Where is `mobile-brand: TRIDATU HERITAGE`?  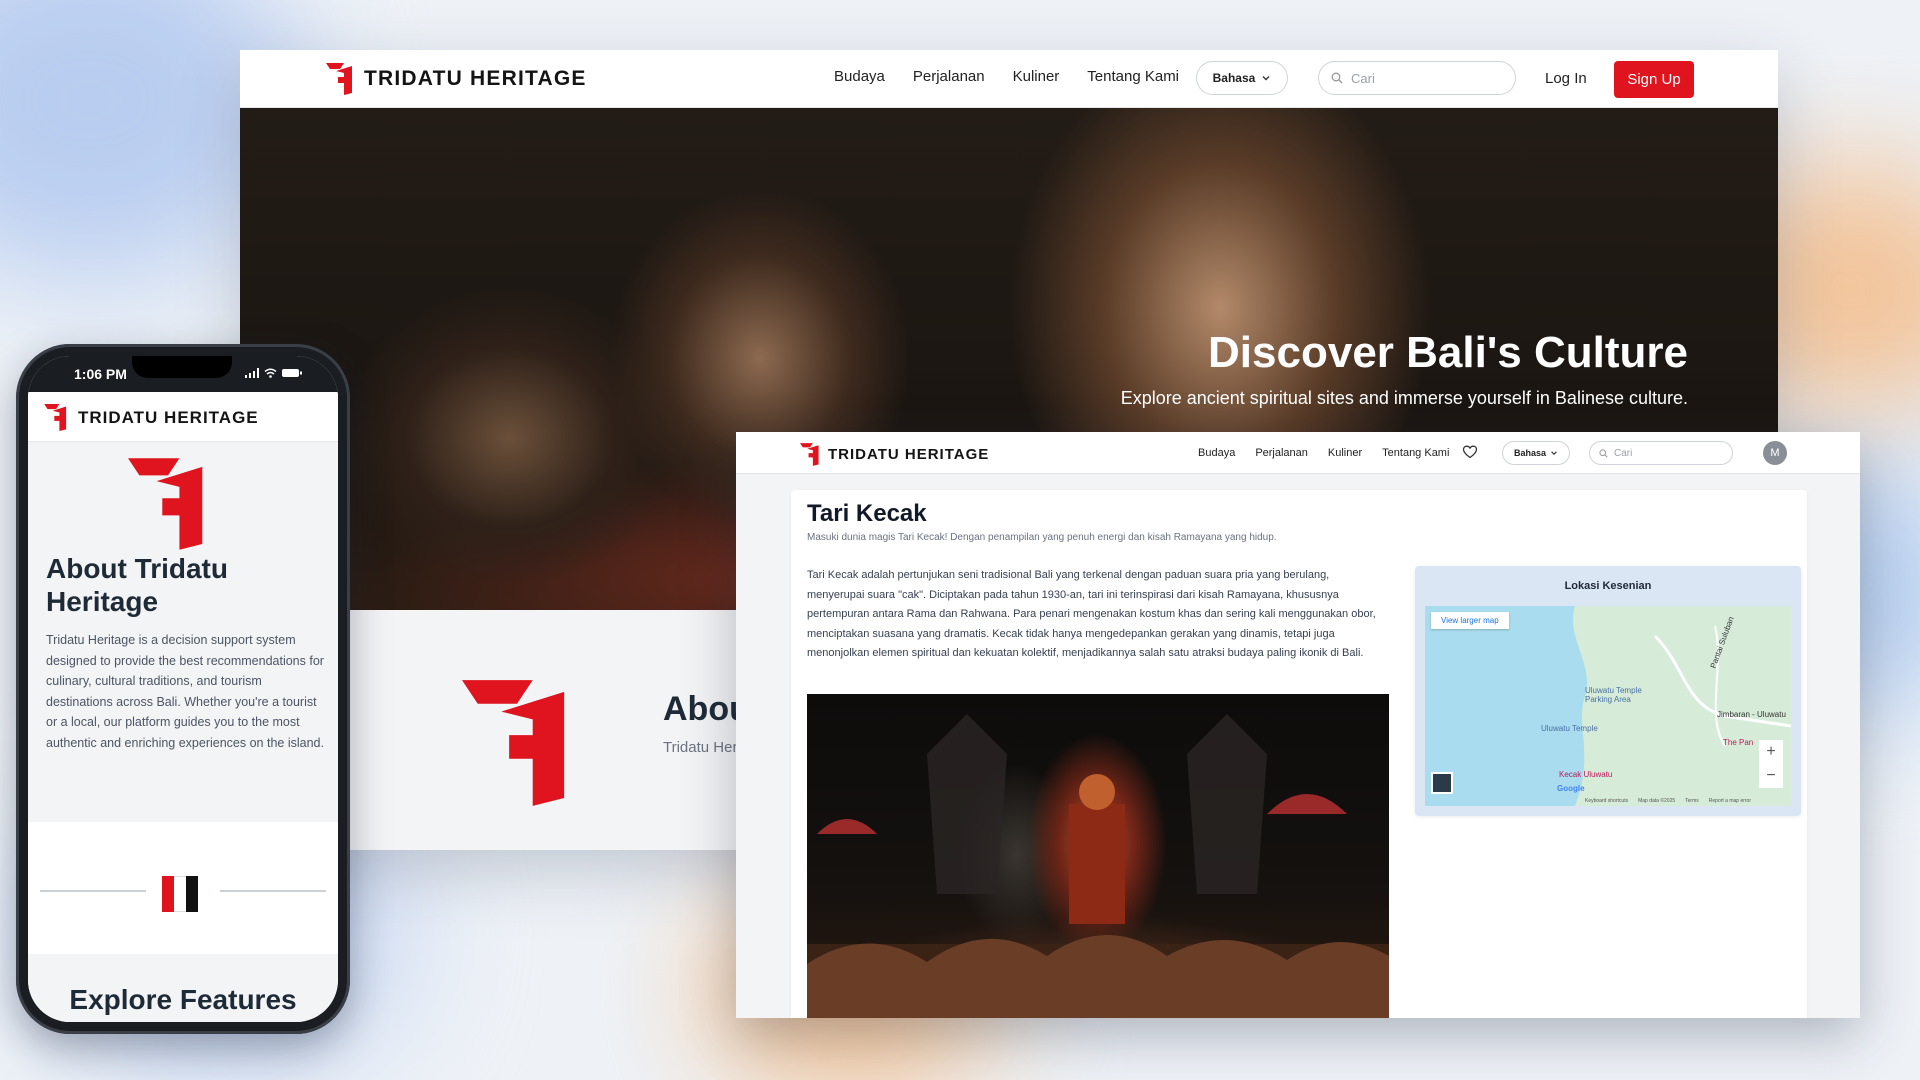
mobile-brand: TRIDATU HERITAGE is located at coordinates (151, 417).